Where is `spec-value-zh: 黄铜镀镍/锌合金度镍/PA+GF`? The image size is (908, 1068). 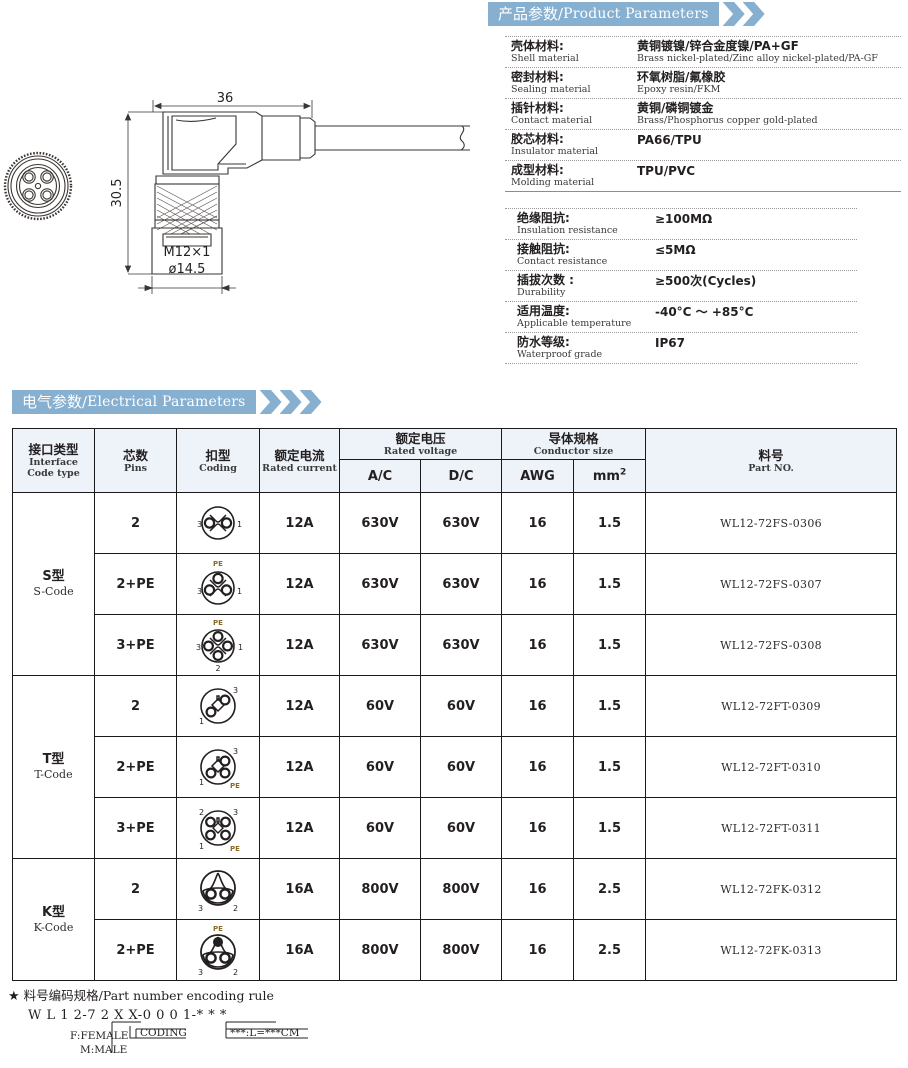 spec-value-zh: 黄铜镀镍/锌合金度镍/PA+GF is located at coordinates (718, 46).